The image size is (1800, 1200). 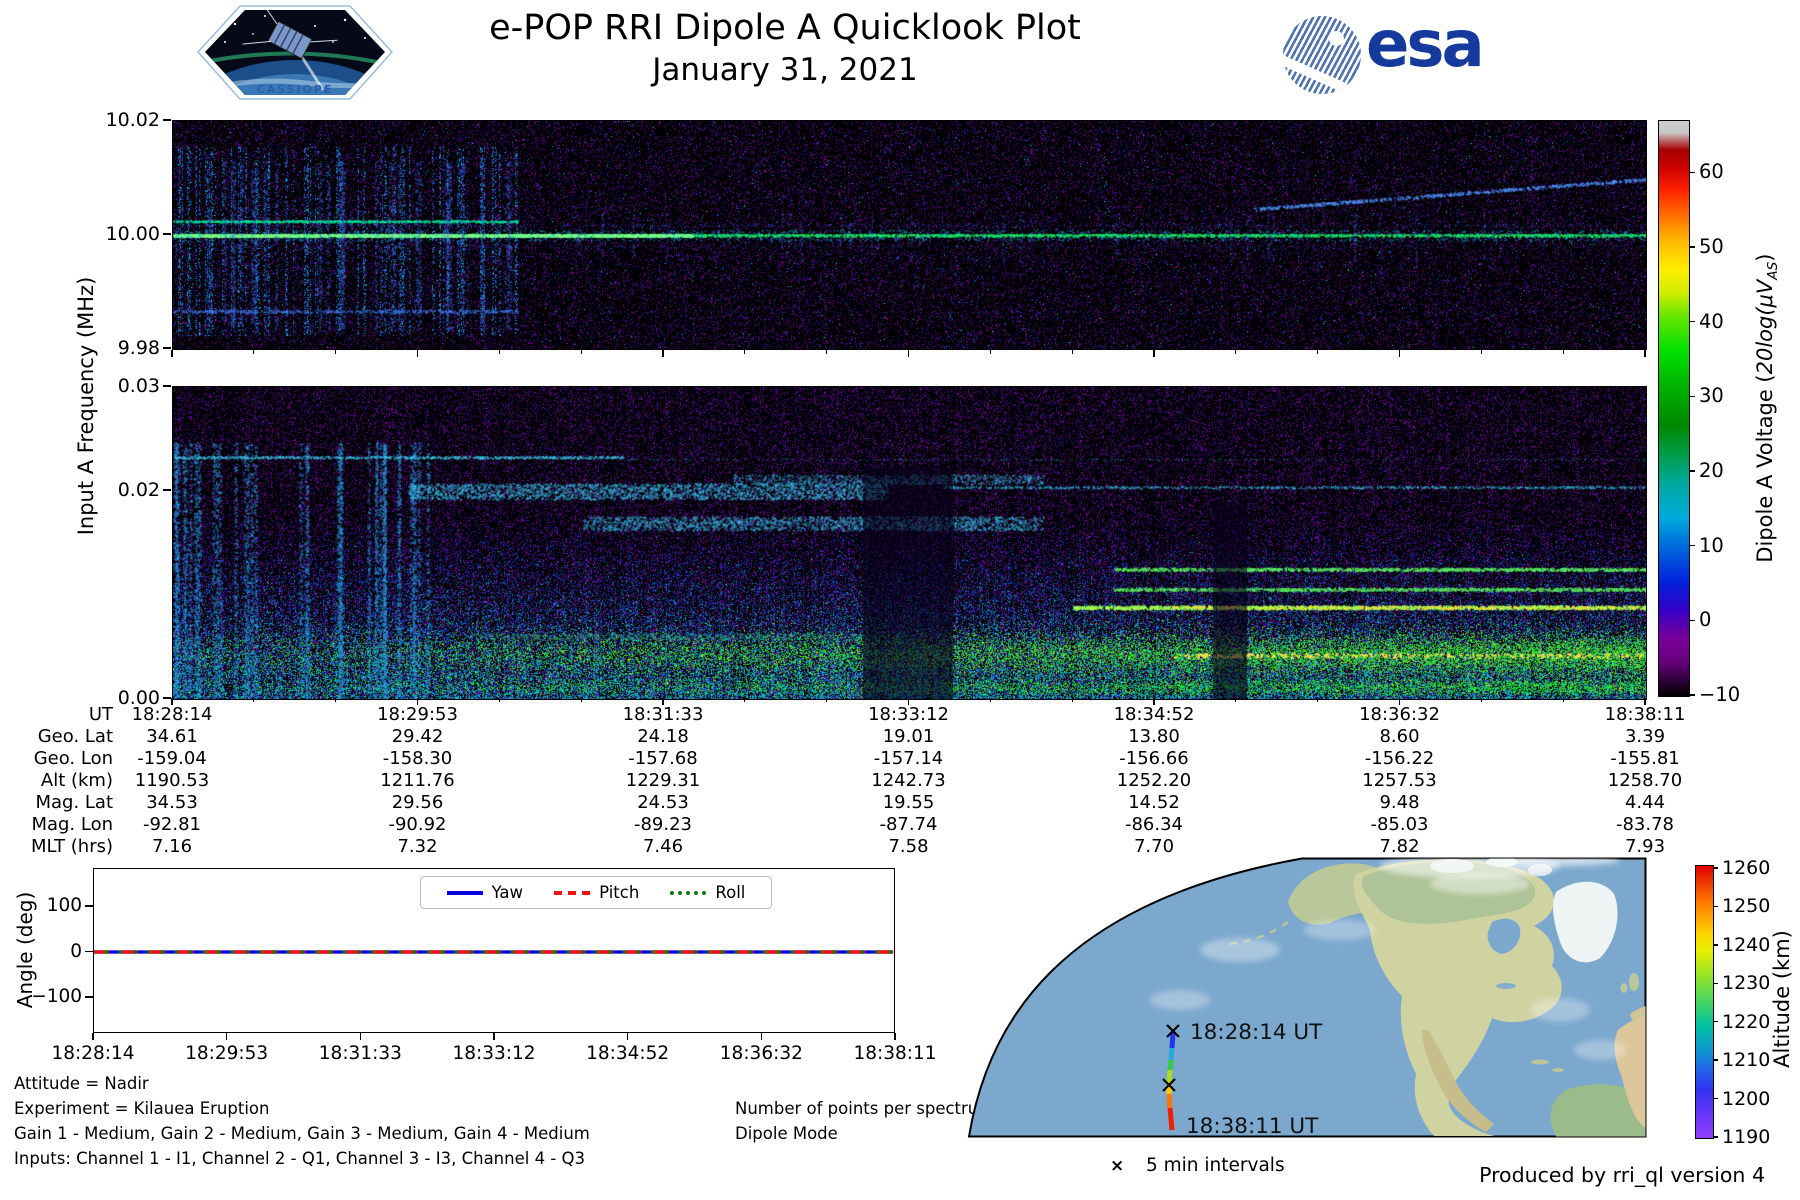 I want to click on produced-by-text: Produced by rri_ql version 4, so click(x=1622, y=1175).